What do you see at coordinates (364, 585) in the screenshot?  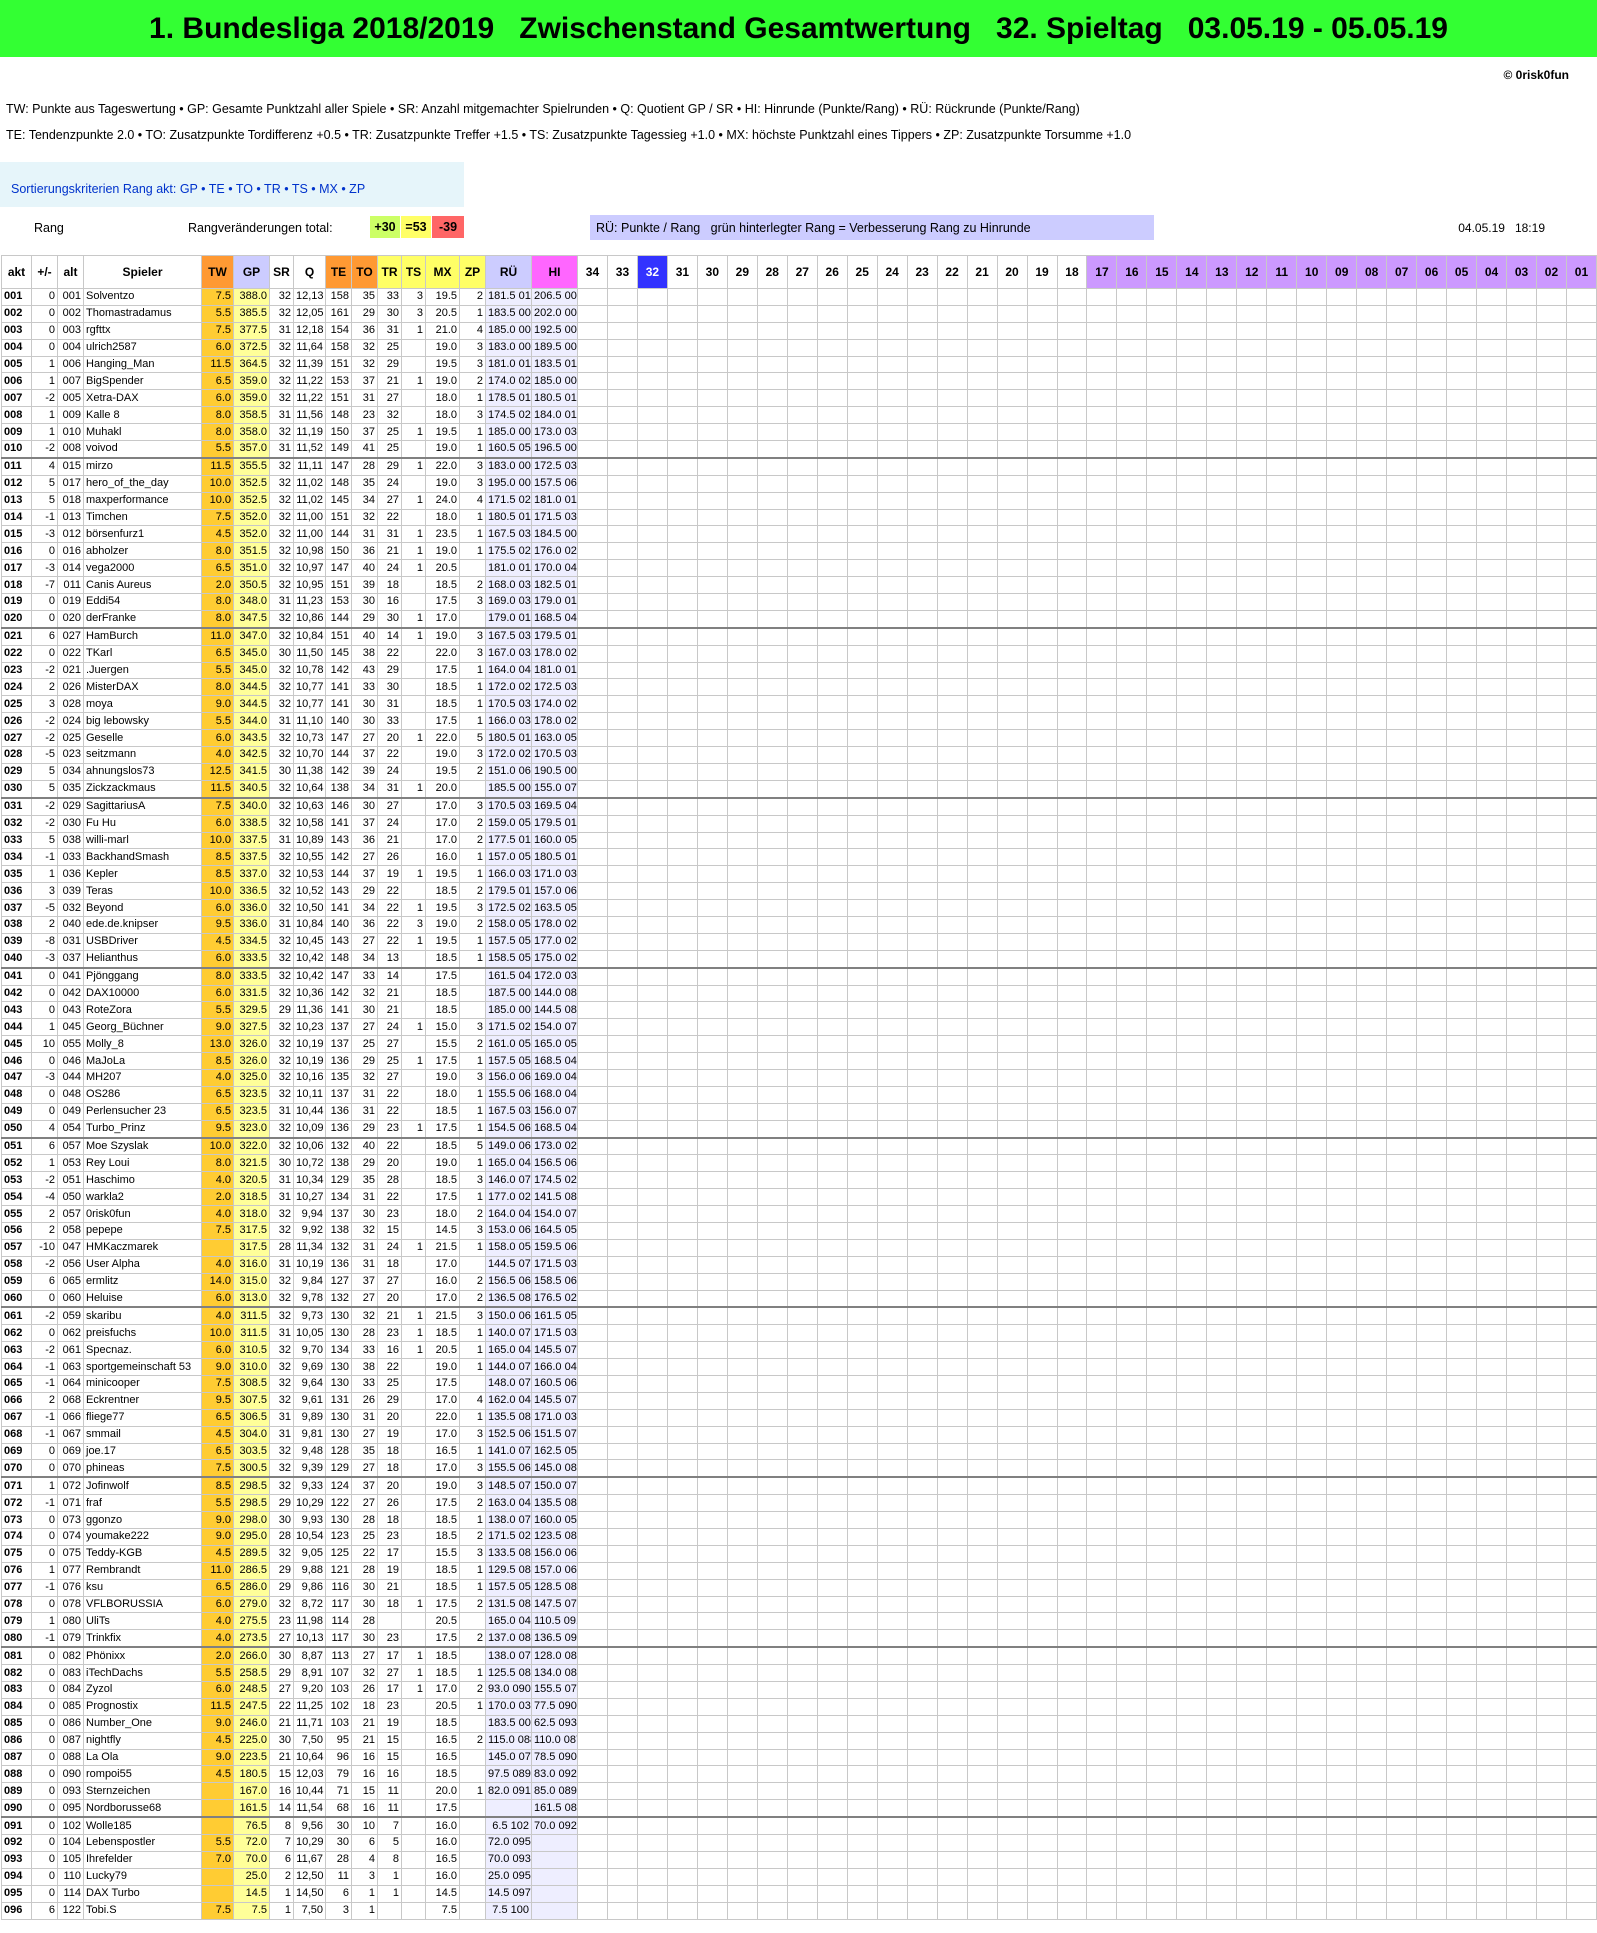 I see `table-cell: 39` at bounding box center [364, 585].